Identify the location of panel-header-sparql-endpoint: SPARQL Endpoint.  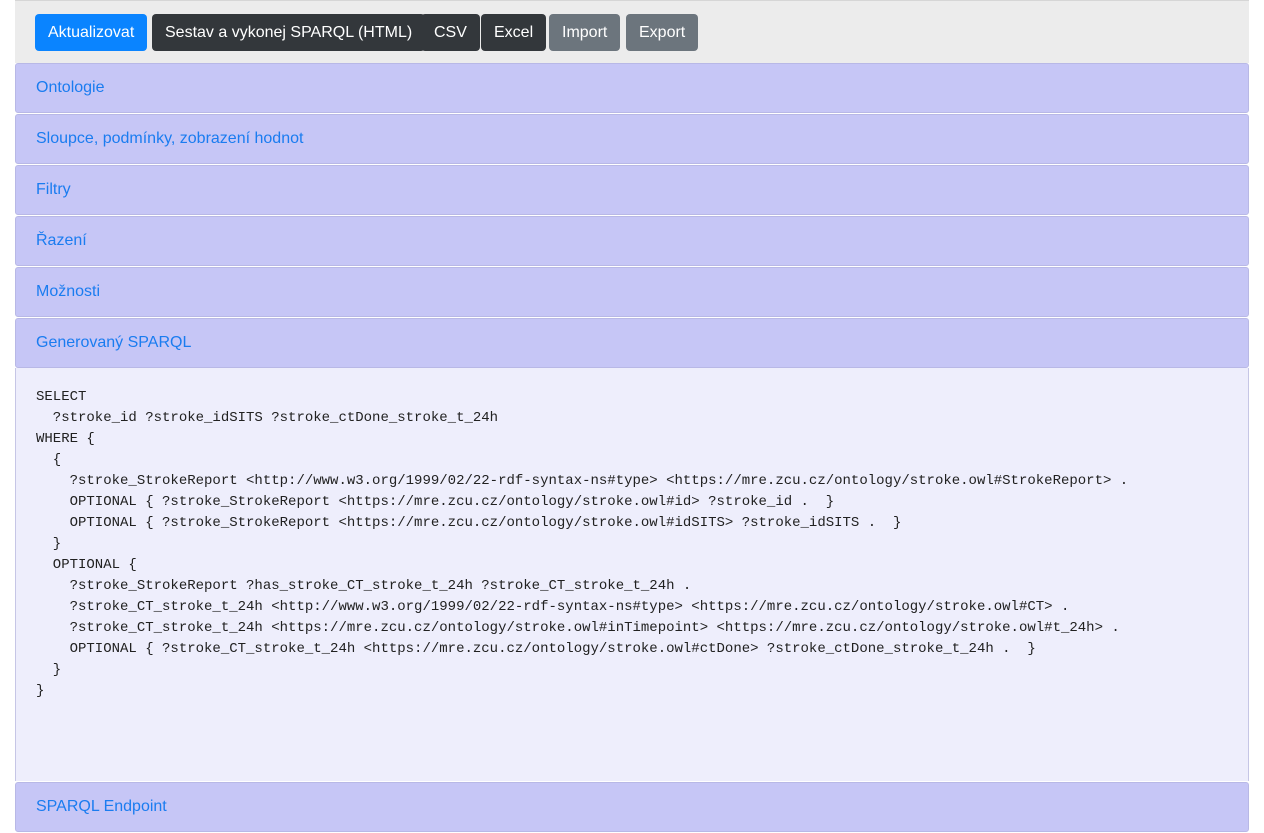
(632, 807).